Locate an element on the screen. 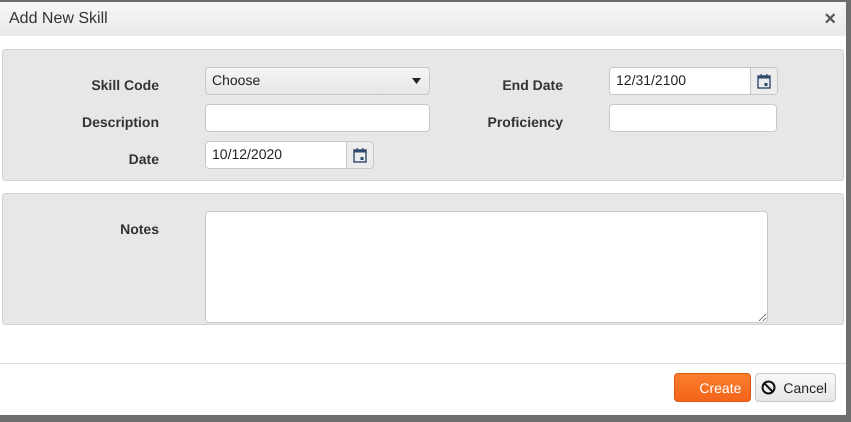 This screenshot has height=422, width=851. field-label: Date is located at coordinates (144, 158).